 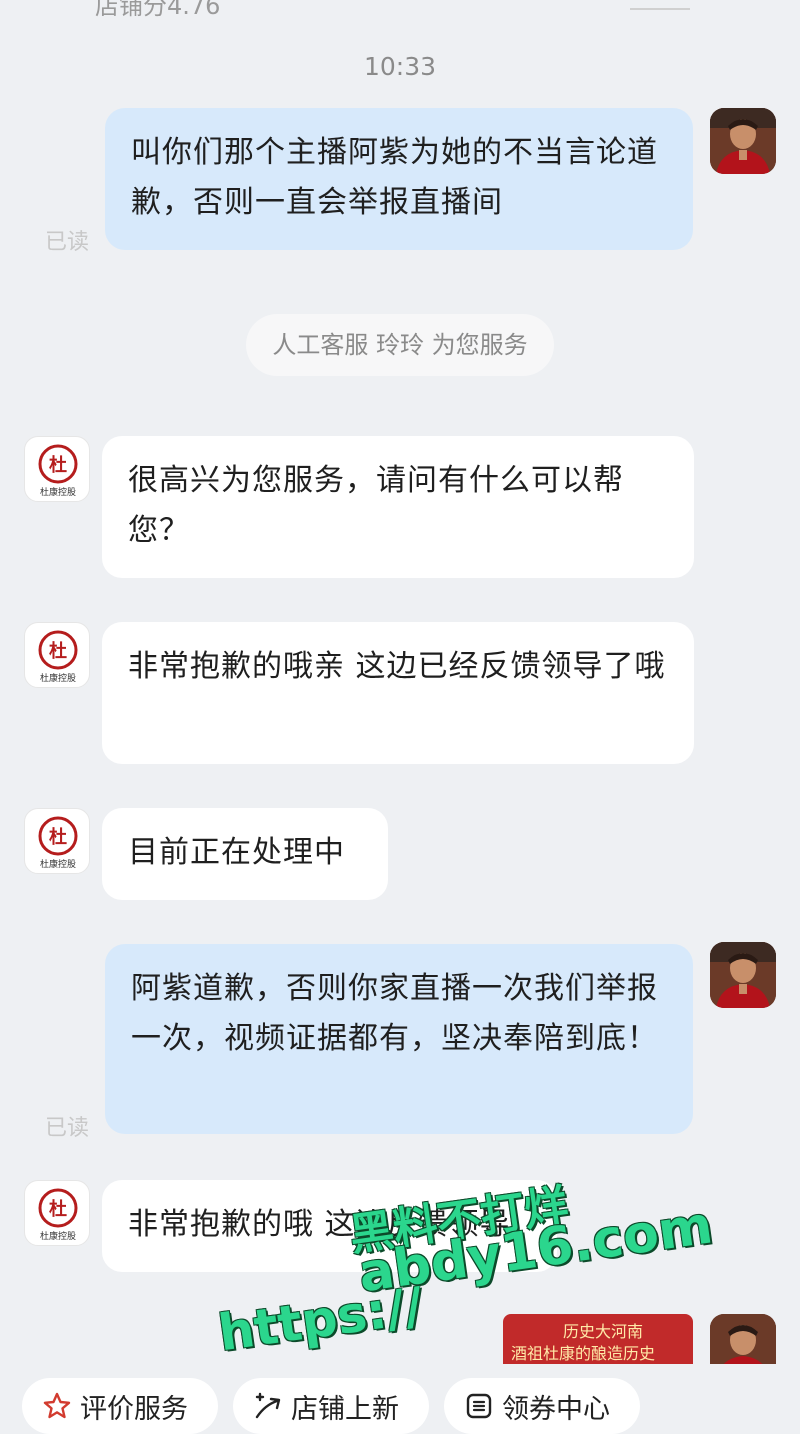 I want to click on new-arrivals-label: 店铺上新, so click(x=345, y=1409).